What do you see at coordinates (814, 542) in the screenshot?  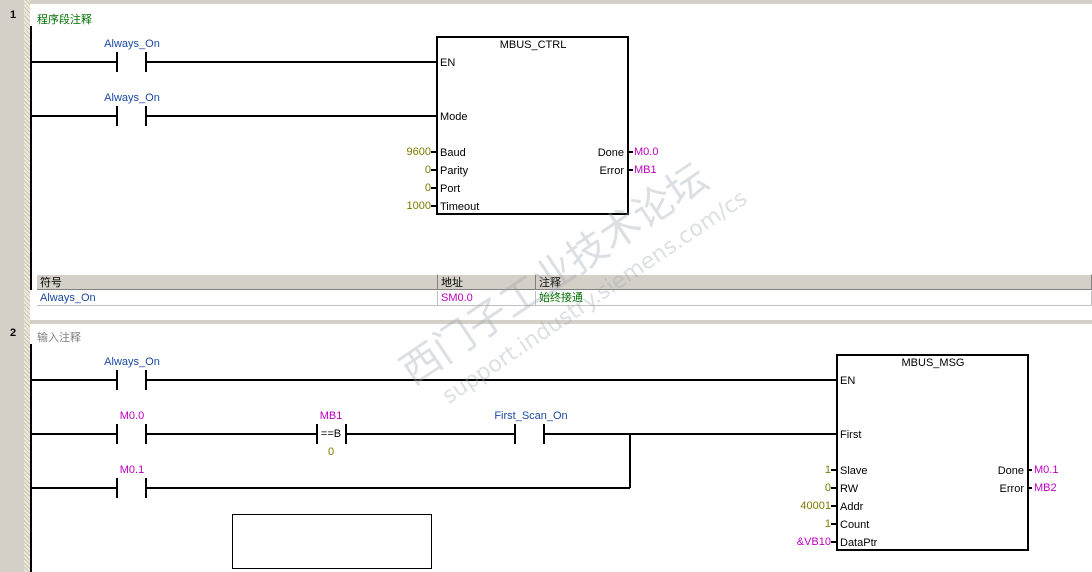 I see `dataptr-value: &VB10` at bounding box center [814, 542].